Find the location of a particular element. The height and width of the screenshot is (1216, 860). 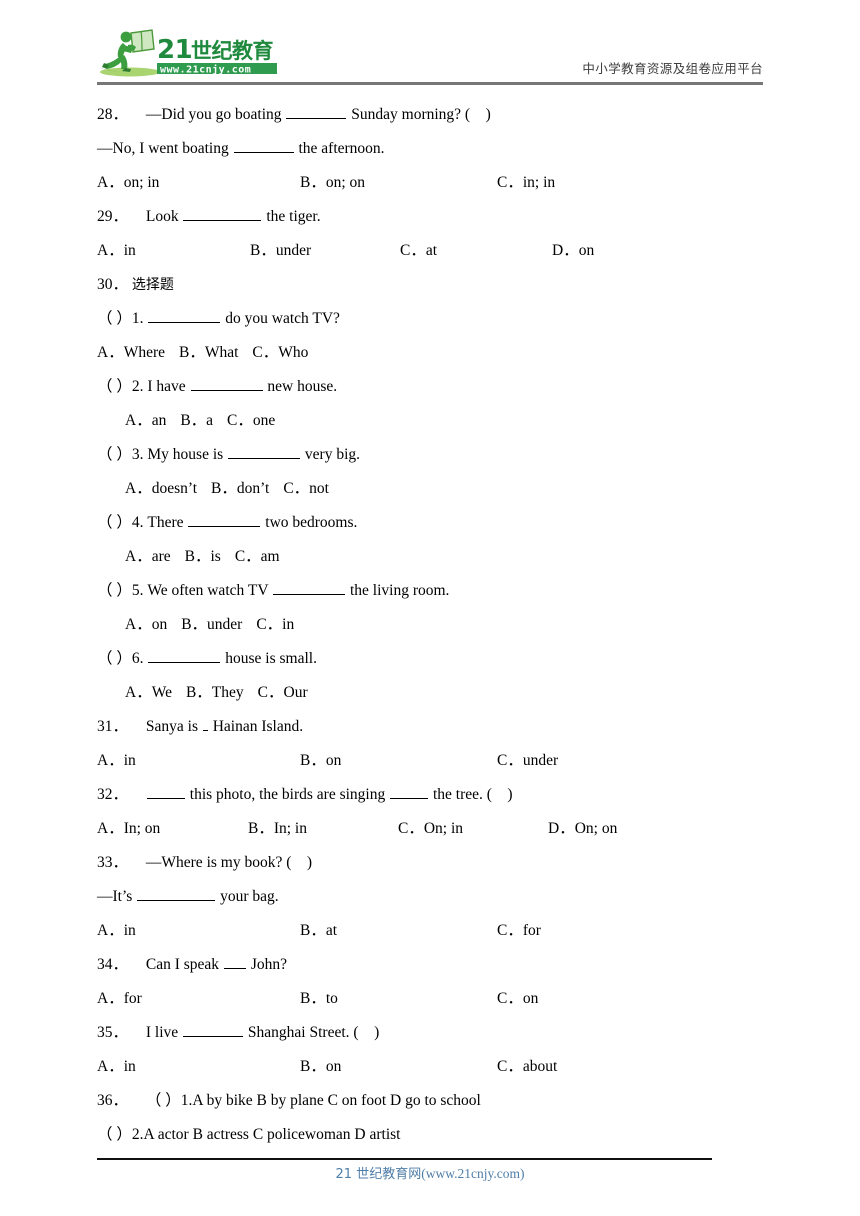

option-b: B．In; in is located at coordinates (277, 829).